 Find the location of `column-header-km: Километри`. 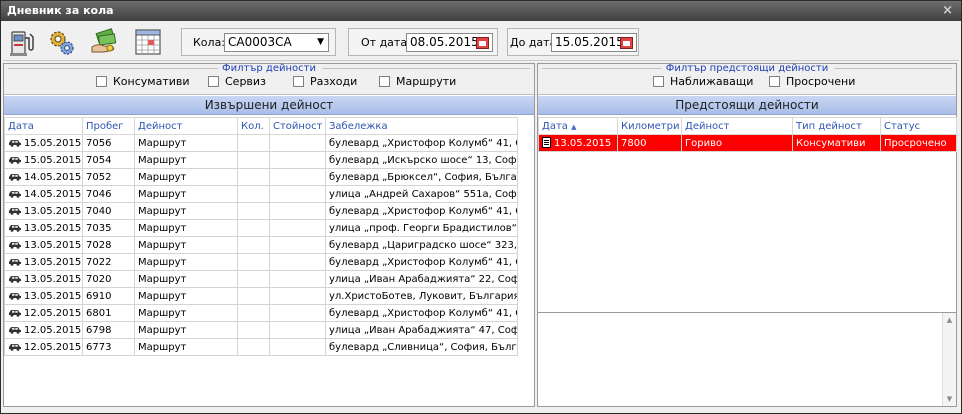

column-header-km: Километри is located at coordinates (649, 126).